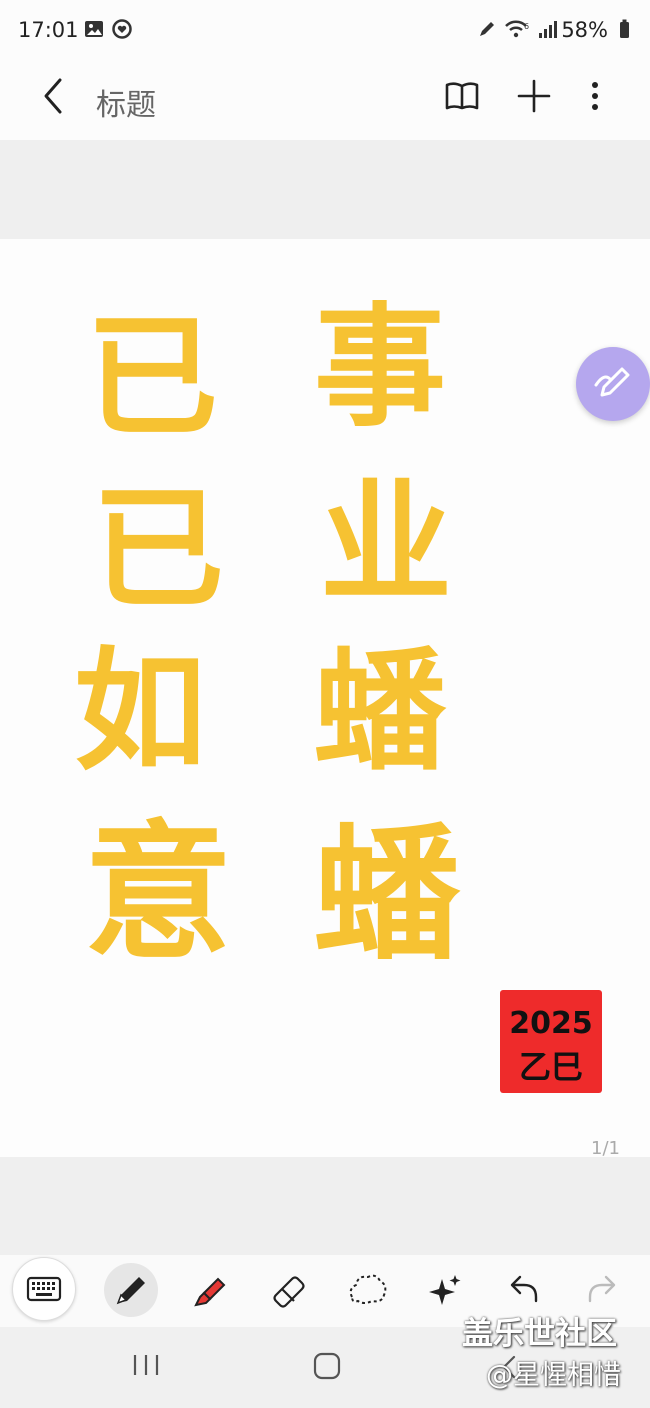 This screenshot has width=650, height=1408. Describe the element at coordinates (152, 377) in the screenshot. I see `left-char-1: 已` at that location.